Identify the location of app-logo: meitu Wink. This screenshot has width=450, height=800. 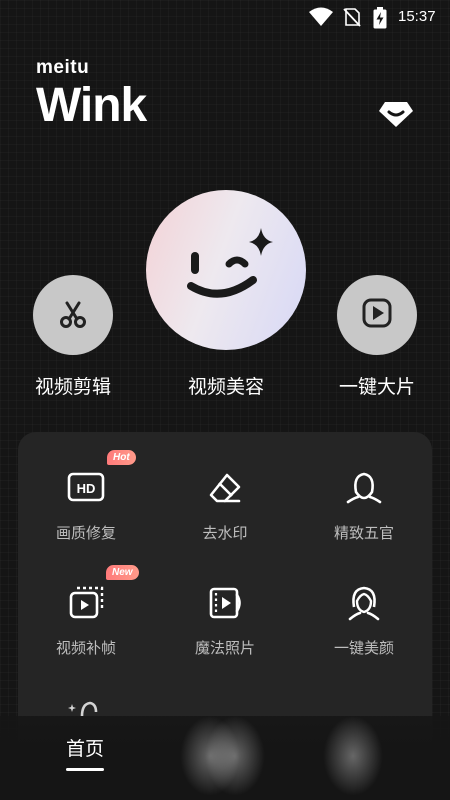
(91, 94).